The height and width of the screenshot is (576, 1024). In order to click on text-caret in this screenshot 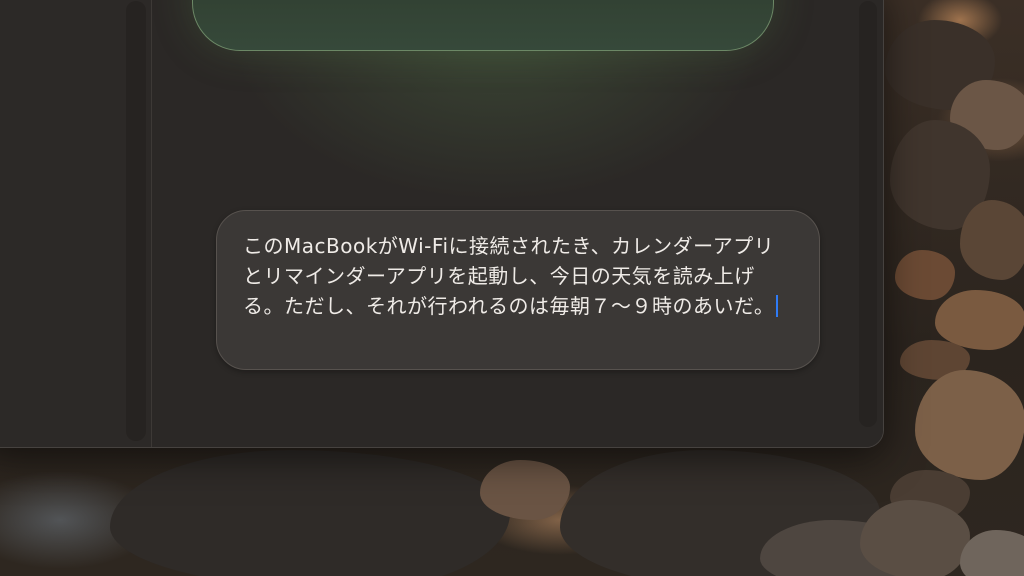, I will do `click(777, 306)`.